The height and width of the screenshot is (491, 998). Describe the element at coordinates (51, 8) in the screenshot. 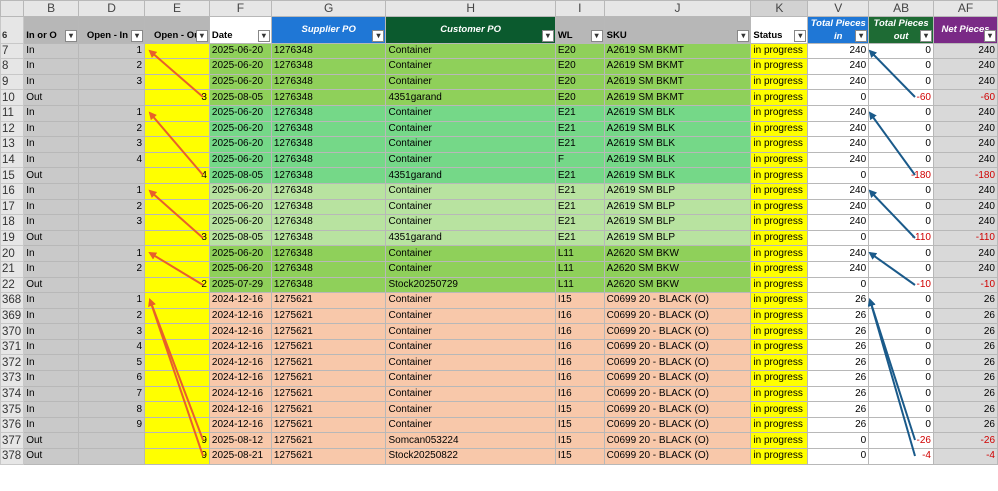

I see `column-header-b: B` at that location.